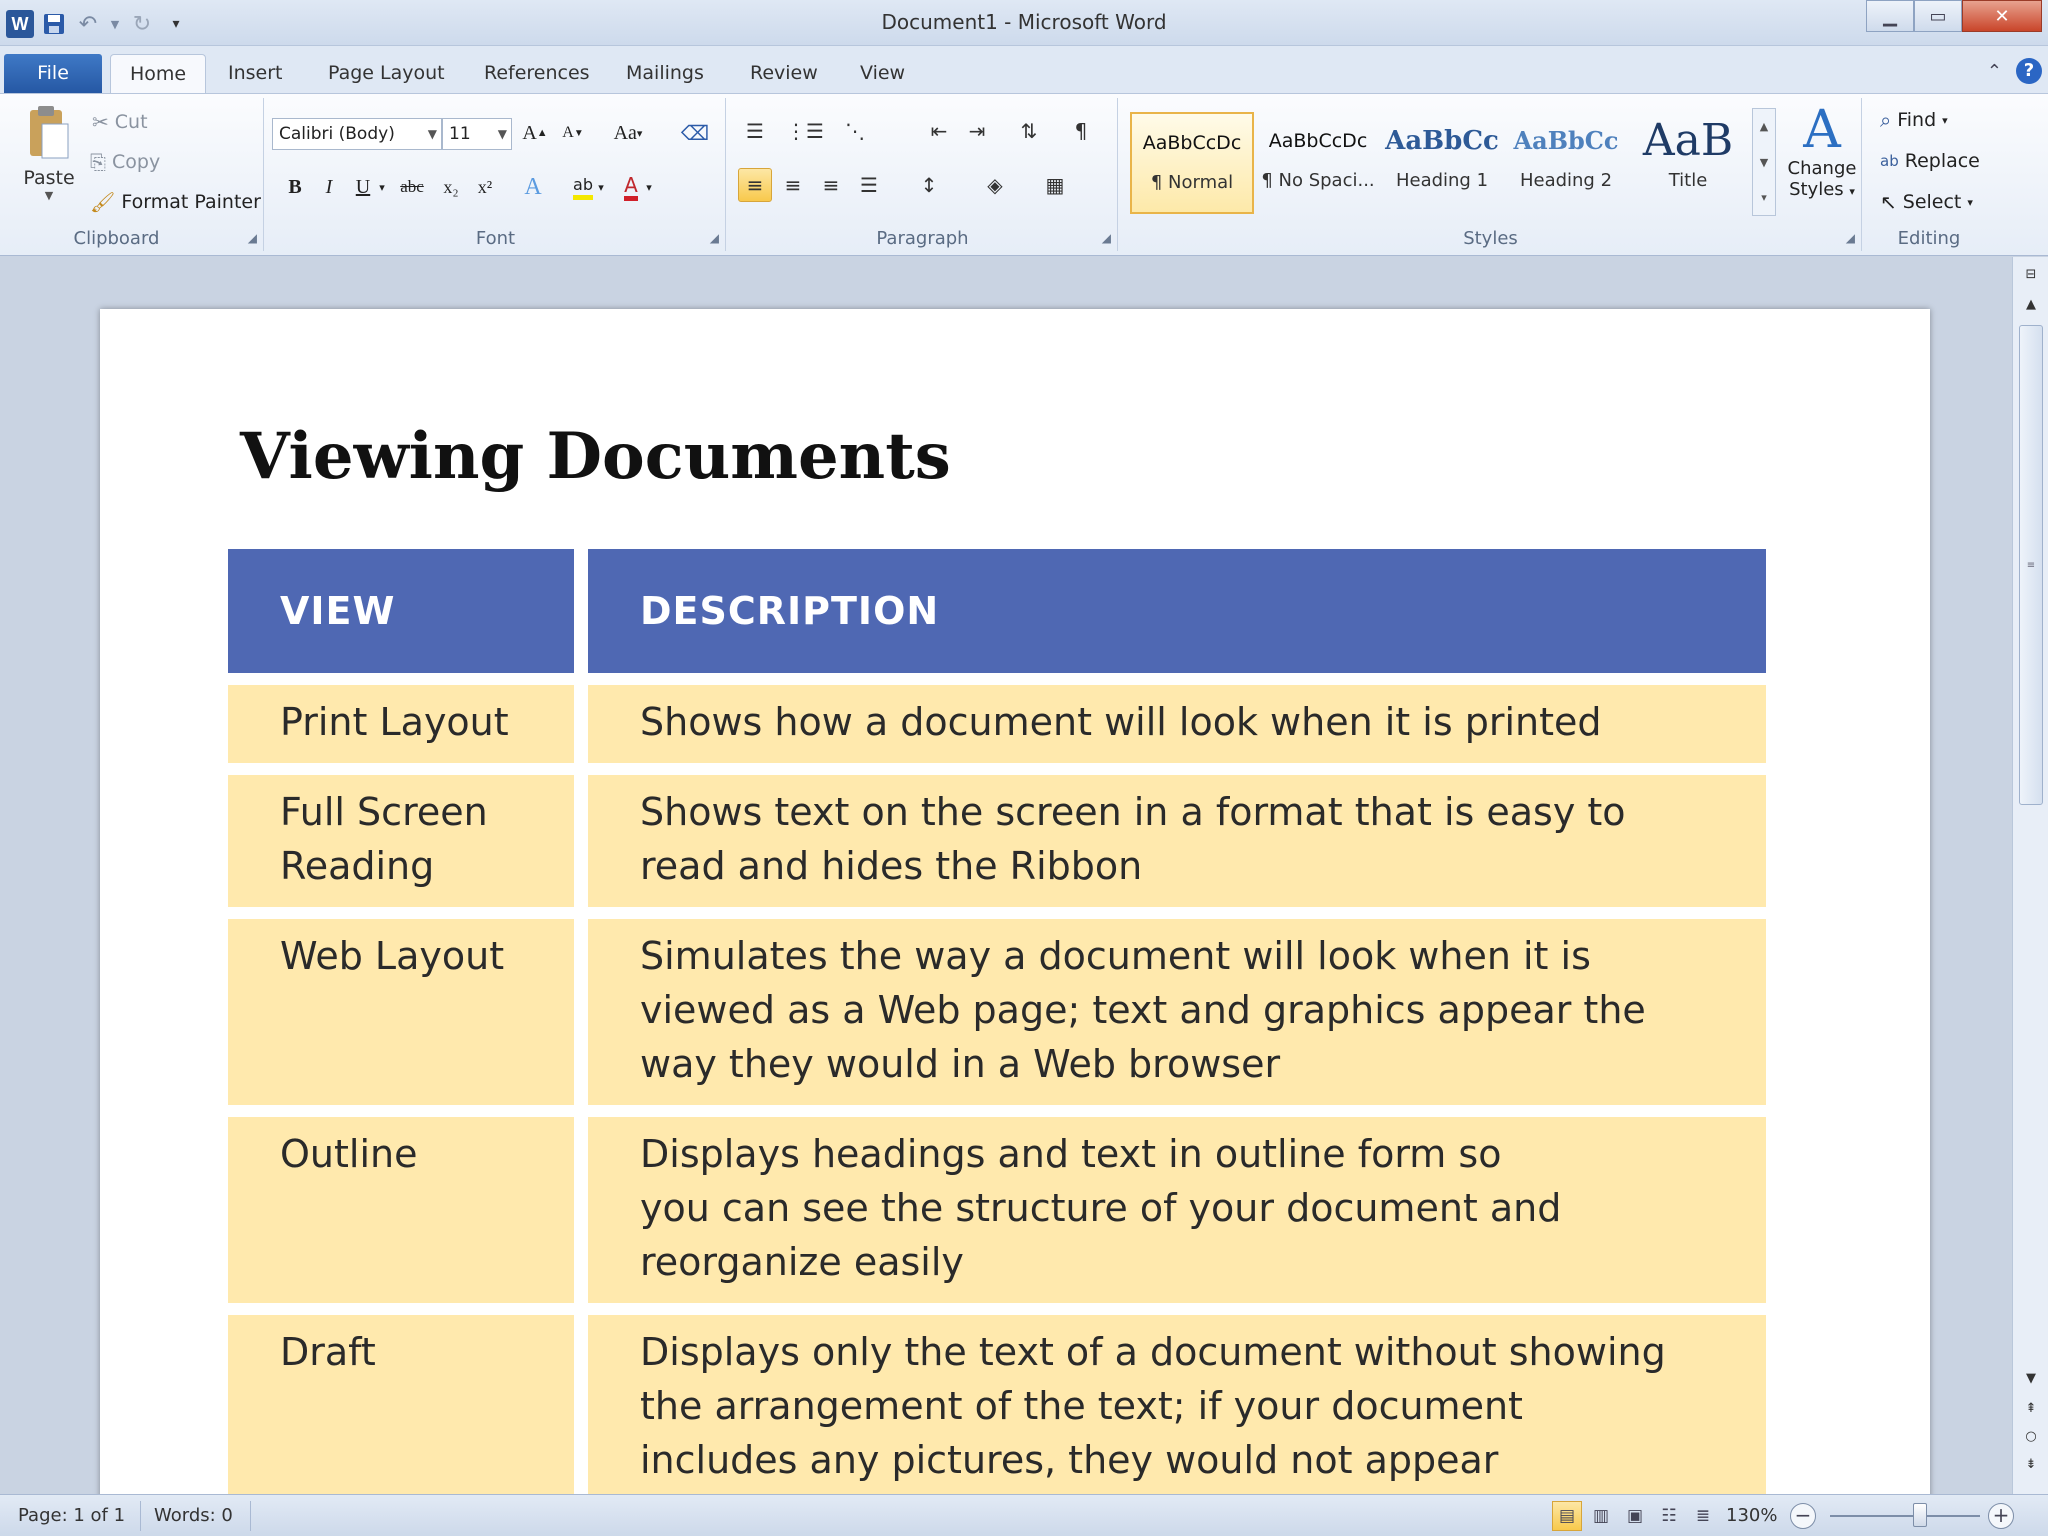 This screenshot has height=1536, width=2048. What do you see at coordinates (125, 162) in the screenshot?
I see `copy-button: ⎘ Copy` at bounding box center [125, 162].